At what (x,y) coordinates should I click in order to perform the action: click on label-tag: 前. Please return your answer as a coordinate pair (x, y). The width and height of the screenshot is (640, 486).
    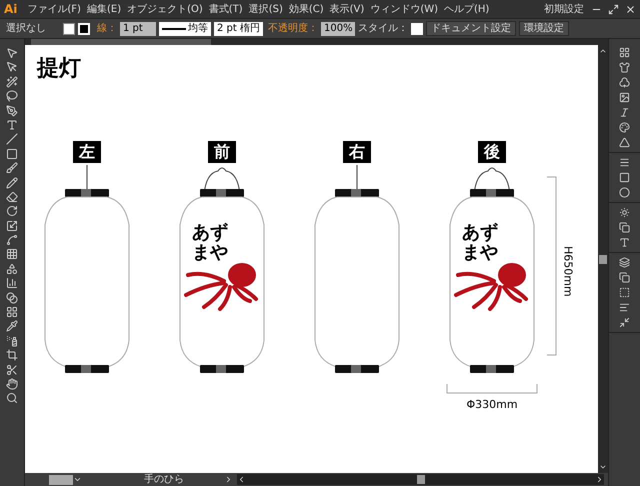
    Looking at the image, I should click on (222, 152).